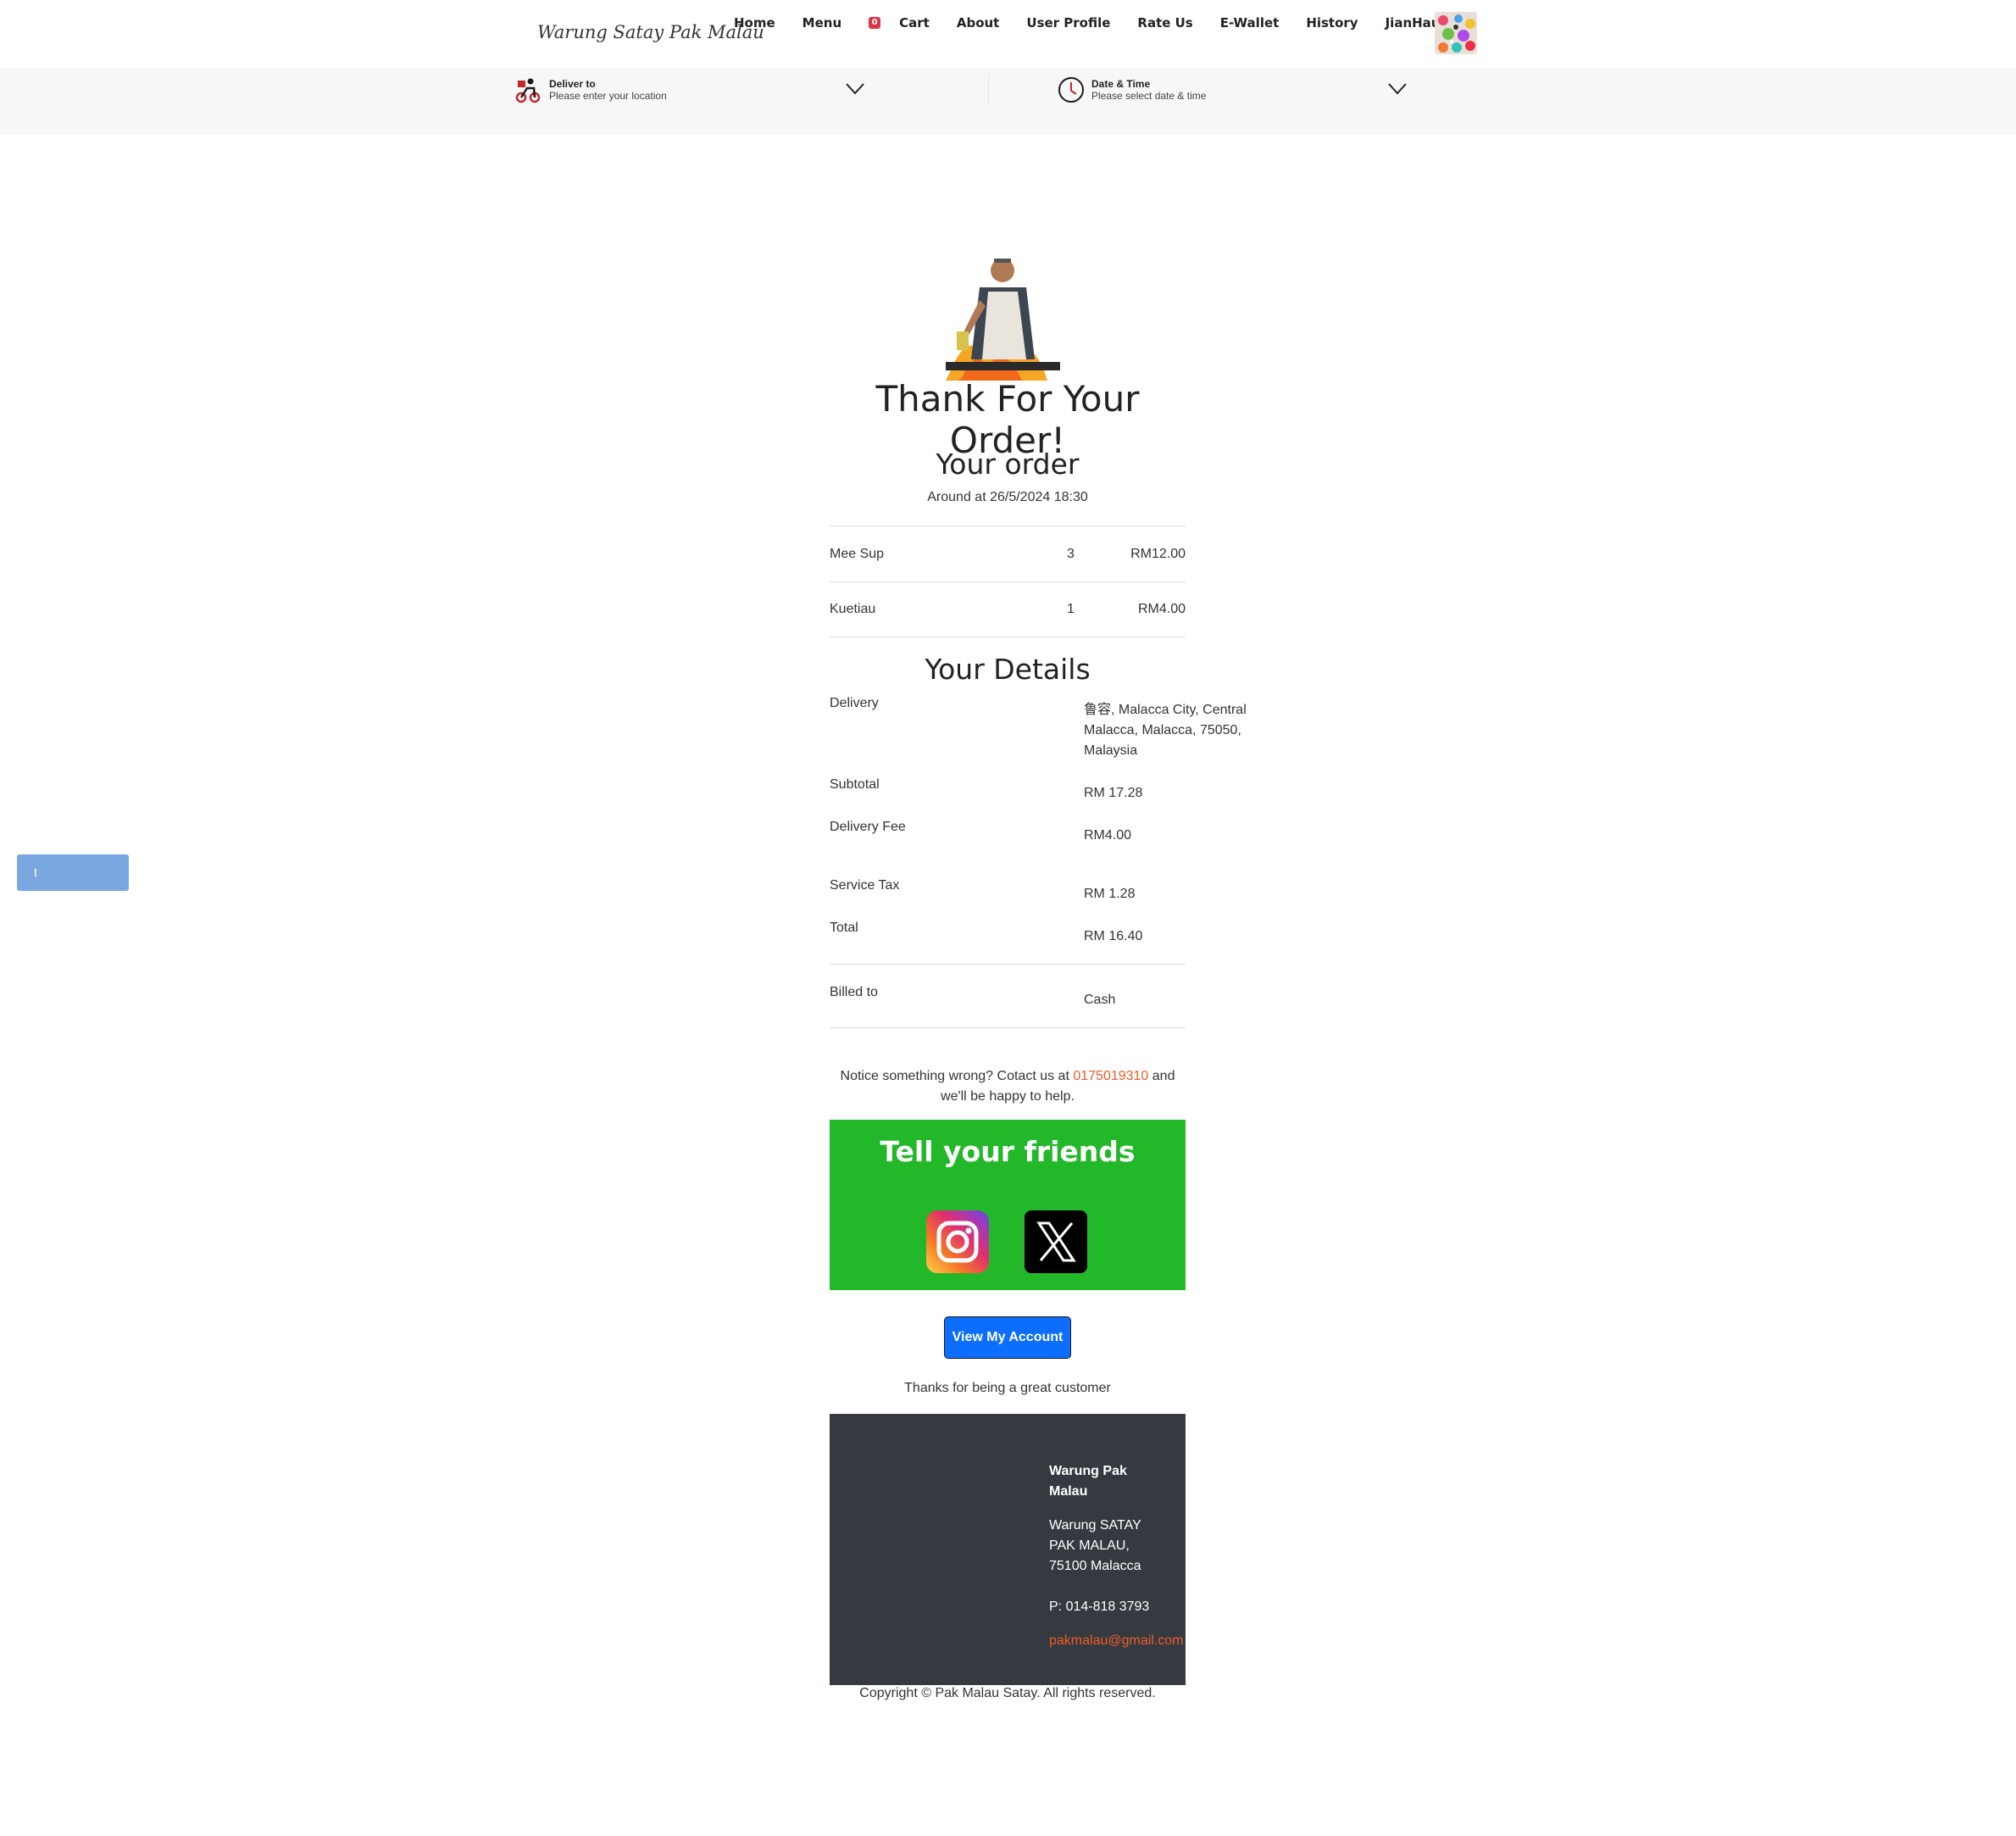 This screenshot has height=1836, width=2016. Describe the element at coordinates (914, 23) in the screenshot. I see `nav-cart: Cart` at that location.